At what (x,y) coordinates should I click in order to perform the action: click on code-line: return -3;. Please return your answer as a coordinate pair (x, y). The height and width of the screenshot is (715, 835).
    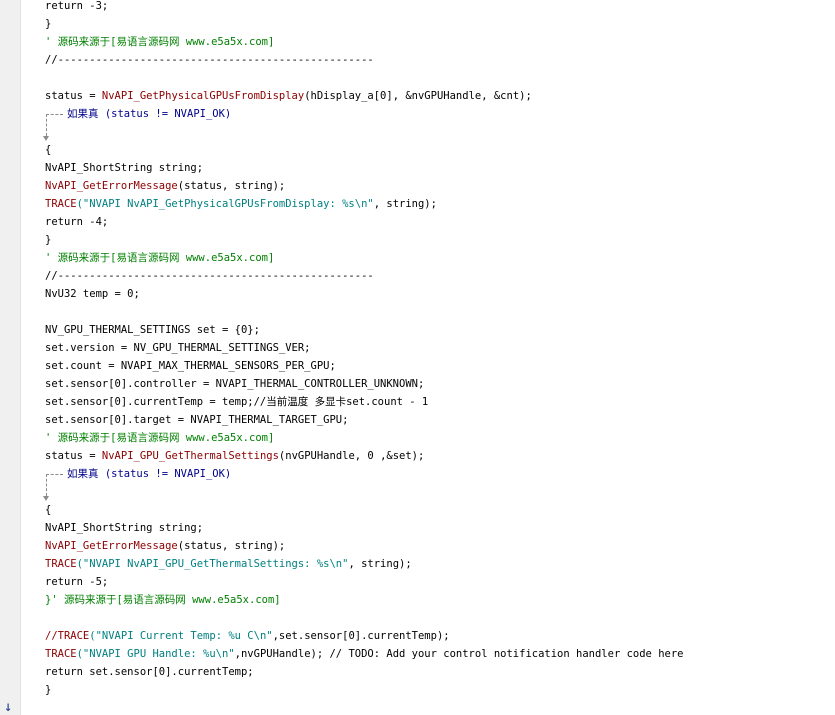
    Looking at the image, I should click on (76, 7).